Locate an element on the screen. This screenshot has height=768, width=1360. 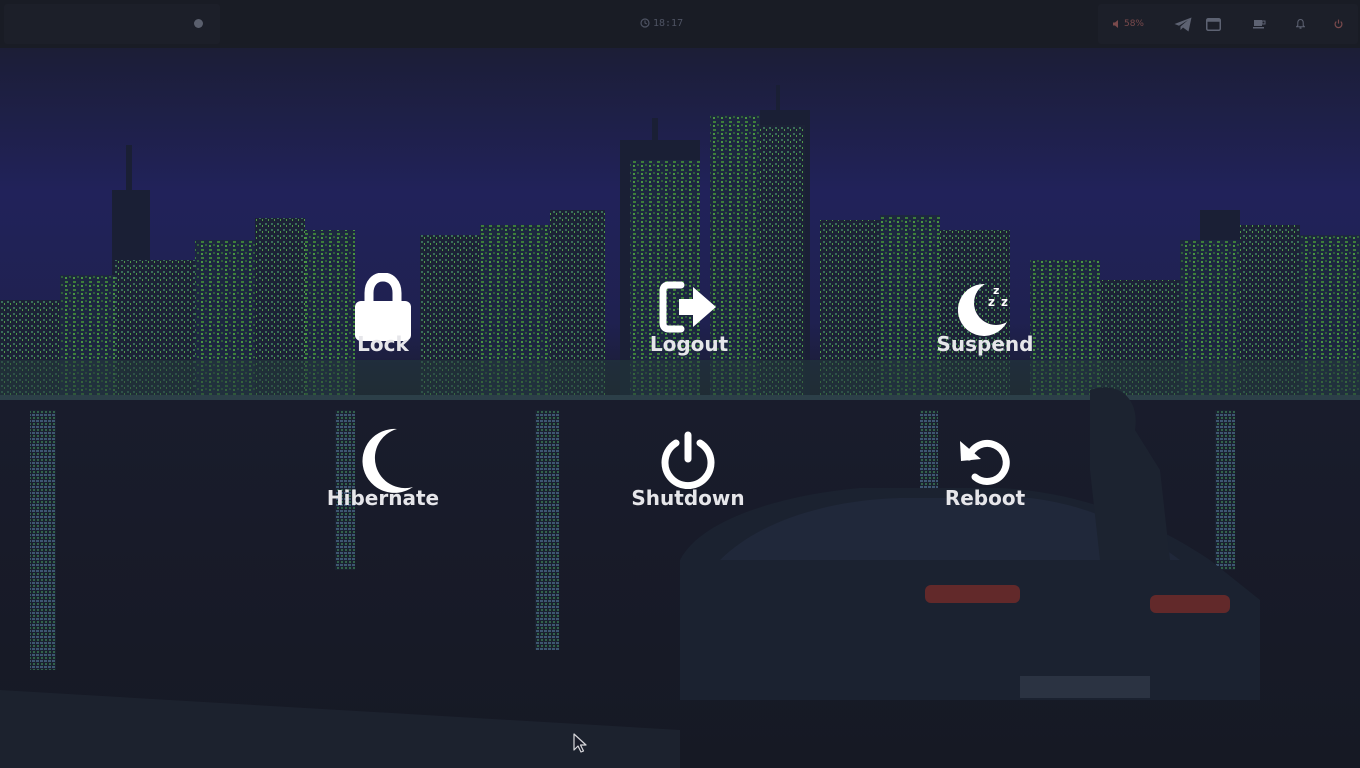
volume-icon is located at coordinates (1115, 24).